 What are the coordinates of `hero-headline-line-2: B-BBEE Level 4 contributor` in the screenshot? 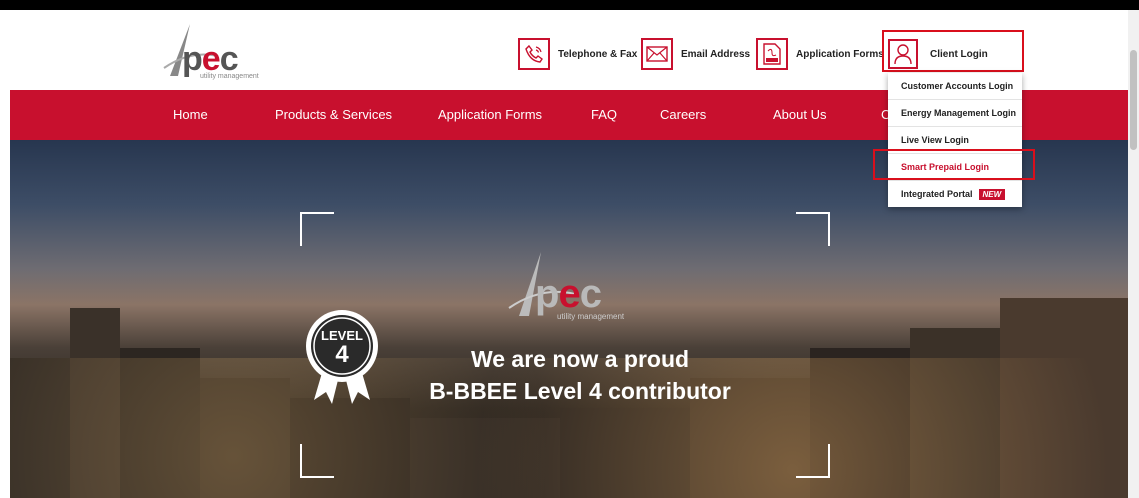 It's located at (580, 391).